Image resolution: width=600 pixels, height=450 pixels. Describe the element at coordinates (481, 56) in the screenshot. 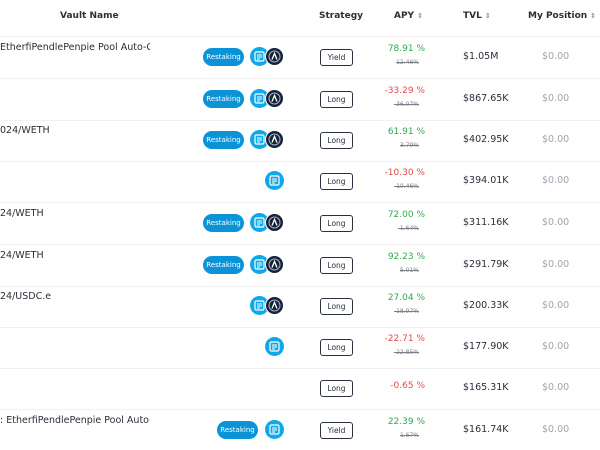

I see `tvl-value: $1.05M` at that location.